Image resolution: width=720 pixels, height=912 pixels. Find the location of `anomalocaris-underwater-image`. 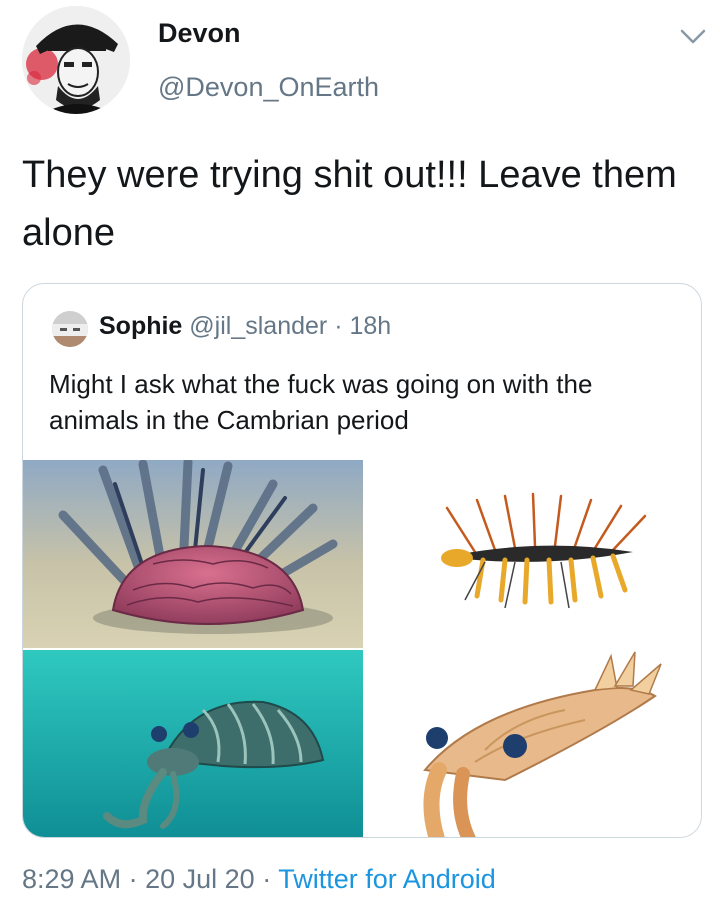

anomalocaris-underwater-image is located at coordinates (193, 743).